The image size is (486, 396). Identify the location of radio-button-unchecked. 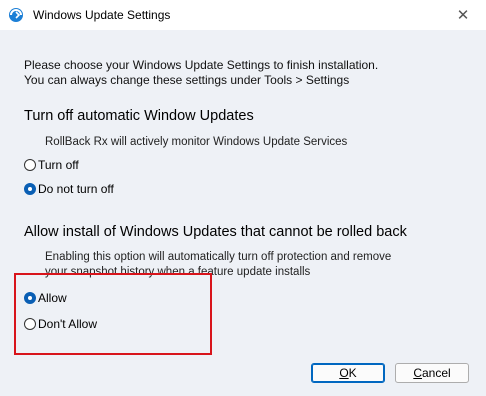
(30, 165).